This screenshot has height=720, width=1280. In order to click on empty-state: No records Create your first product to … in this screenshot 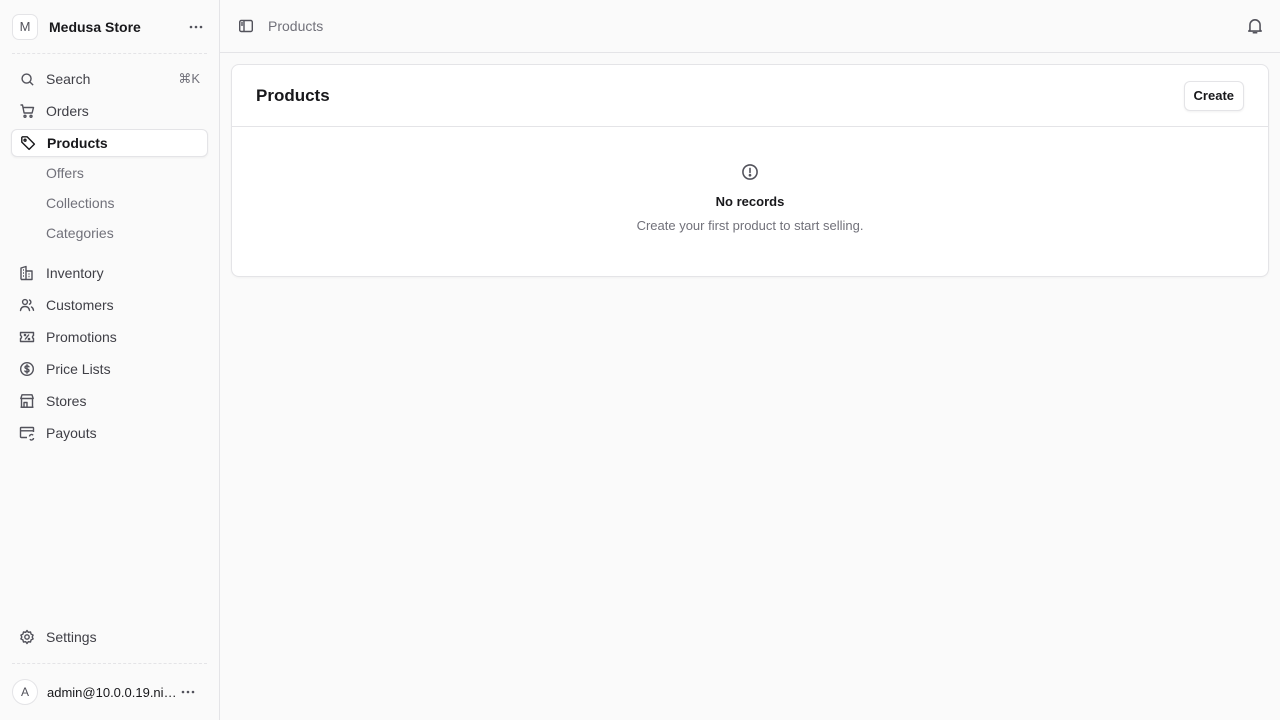, I will do `click(750, 198)`.